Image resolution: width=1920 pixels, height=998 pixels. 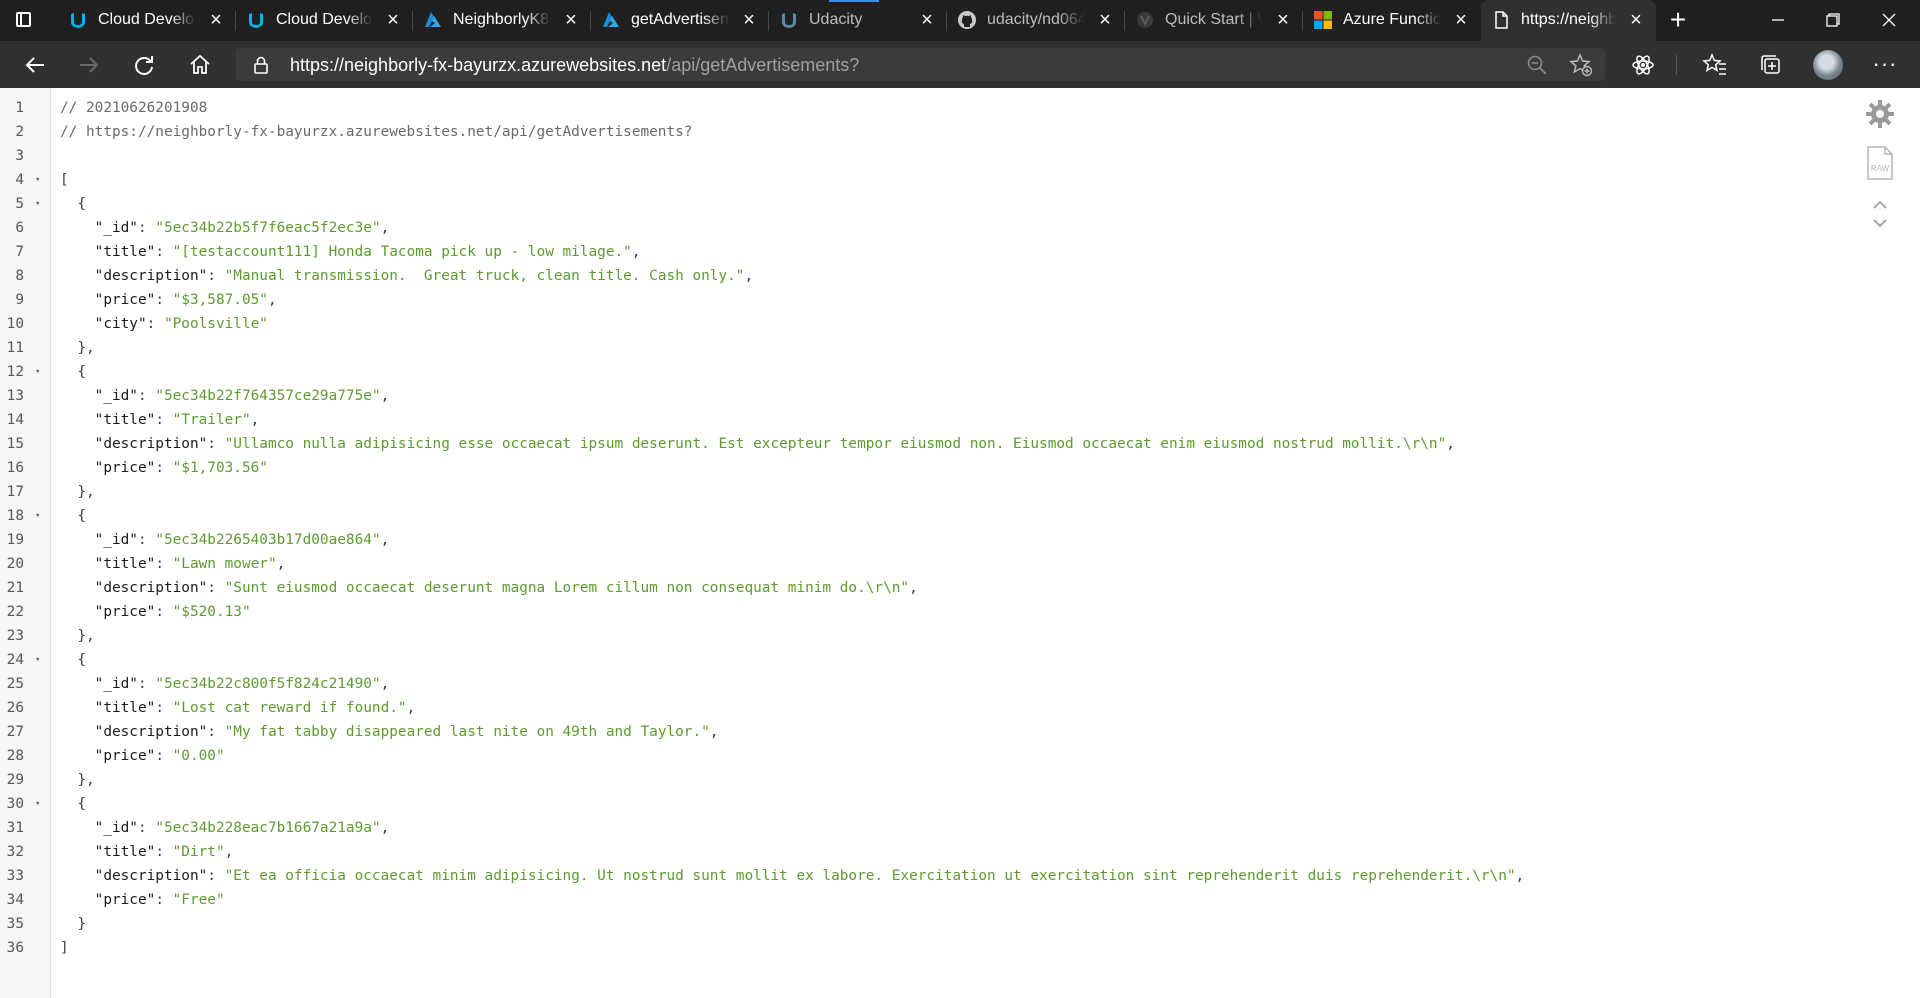 What do you see at coordinates (1678, 20) in the screenshot?
I see `new-tab-button: +` at bounding box center [1678, 20].